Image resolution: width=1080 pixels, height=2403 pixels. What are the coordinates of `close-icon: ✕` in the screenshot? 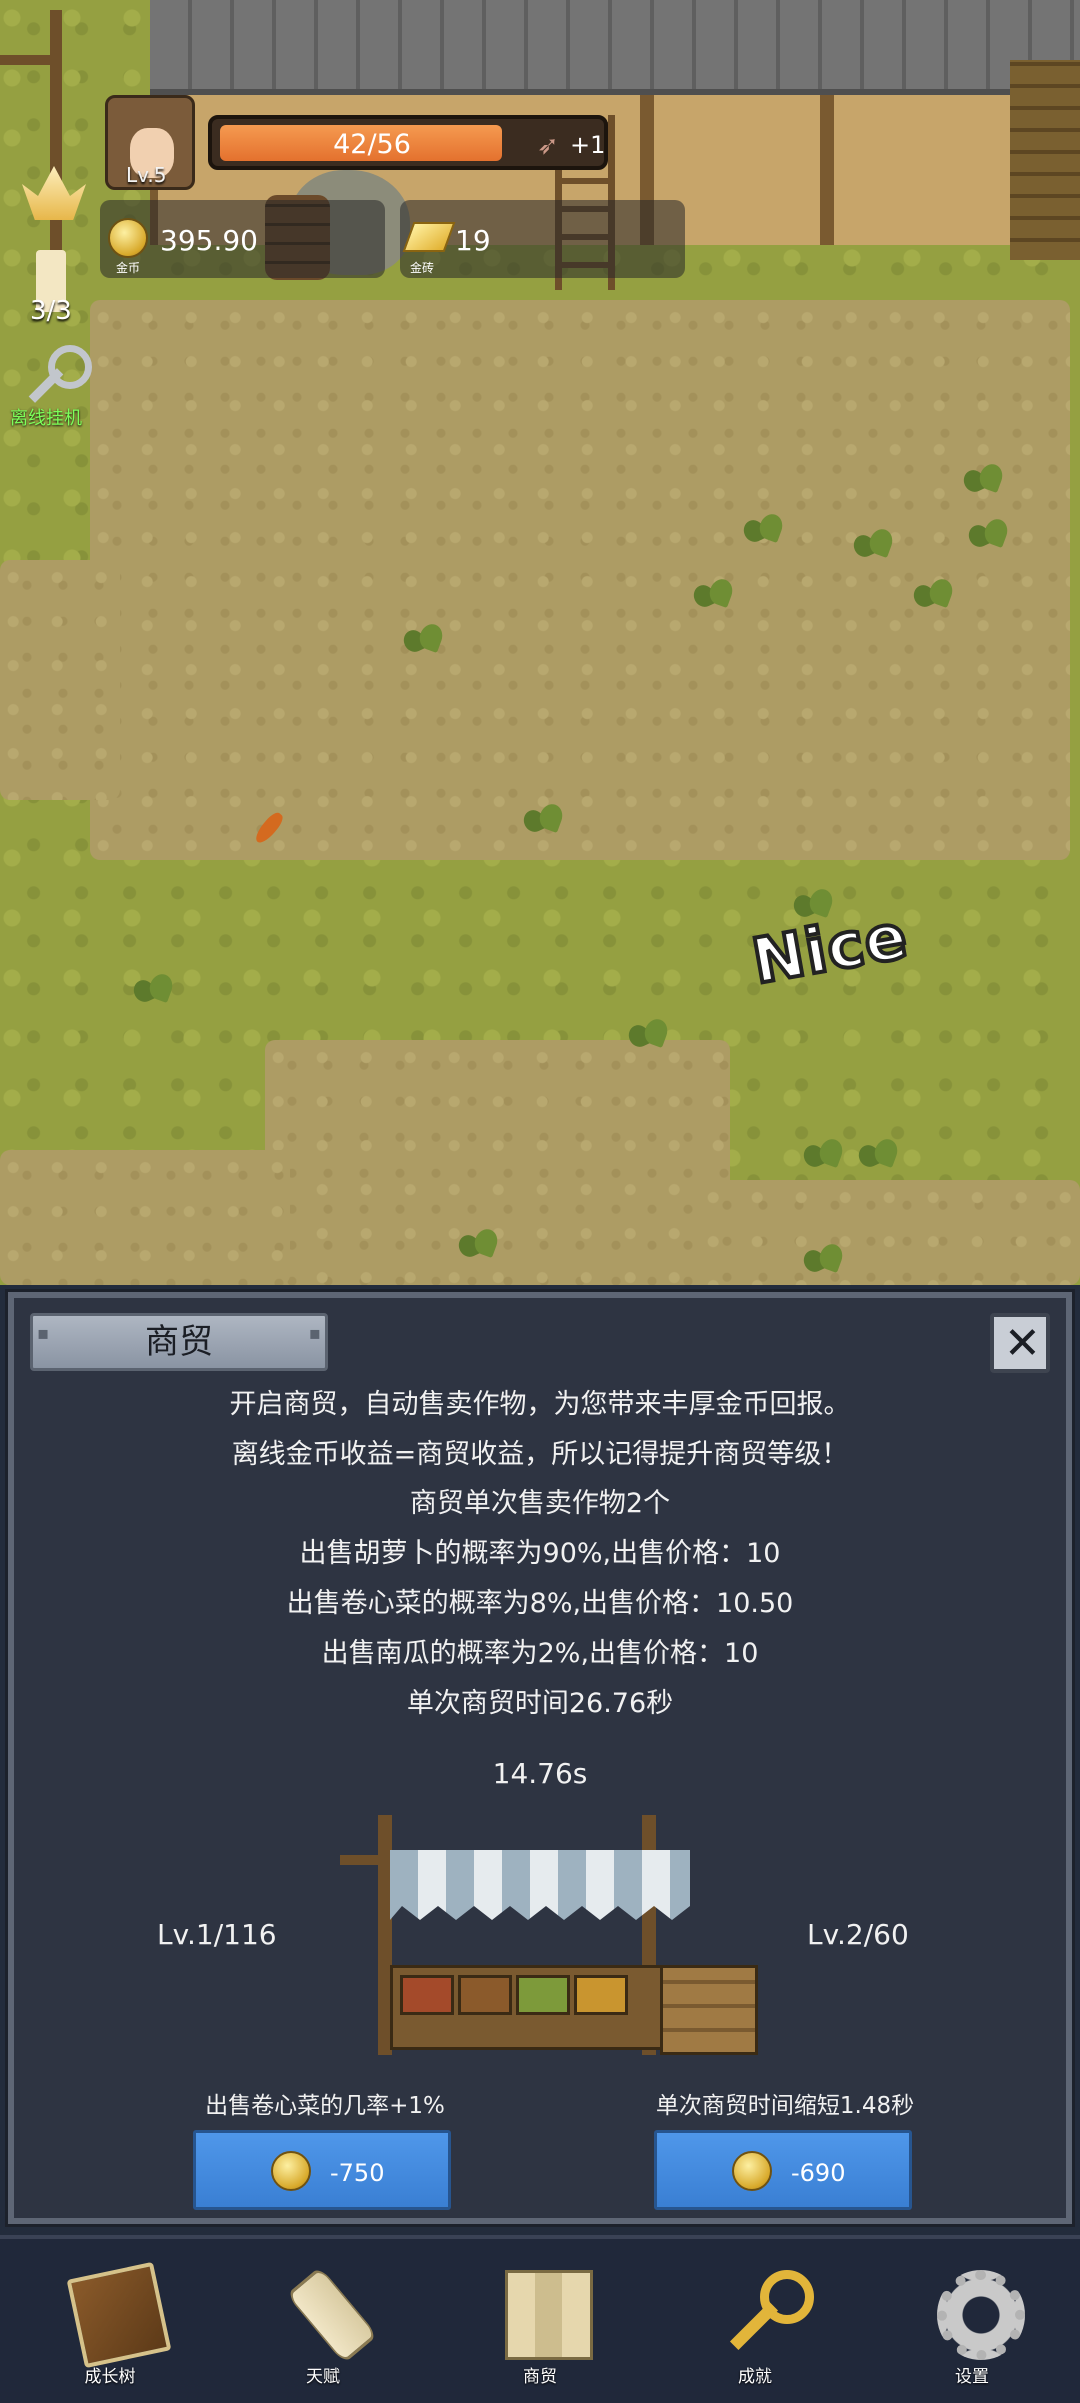 It's located at (1022, 1343).